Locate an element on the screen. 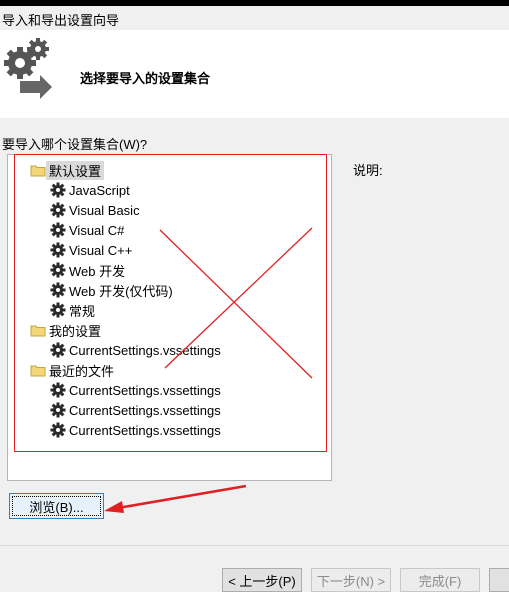  next-button: 下一步(N) > is located at coordinates (351, 580).